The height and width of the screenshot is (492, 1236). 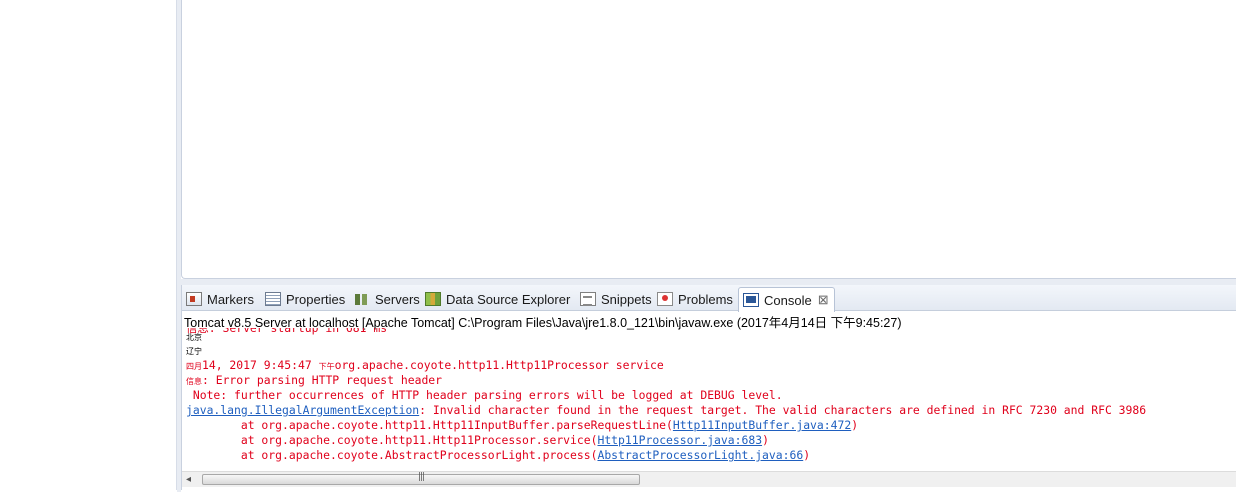 I want to click on scrollbar-thumb: |||, so click(x=421, y=478).